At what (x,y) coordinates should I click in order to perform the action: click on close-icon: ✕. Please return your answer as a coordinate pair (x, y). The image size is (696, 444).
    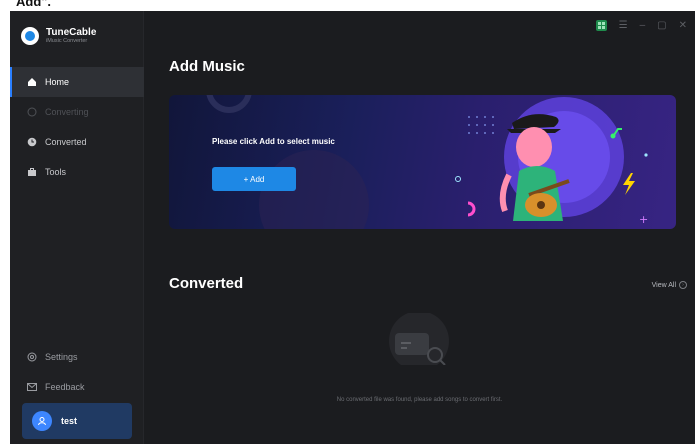
    Looking at the image, I should click on (683, 25).